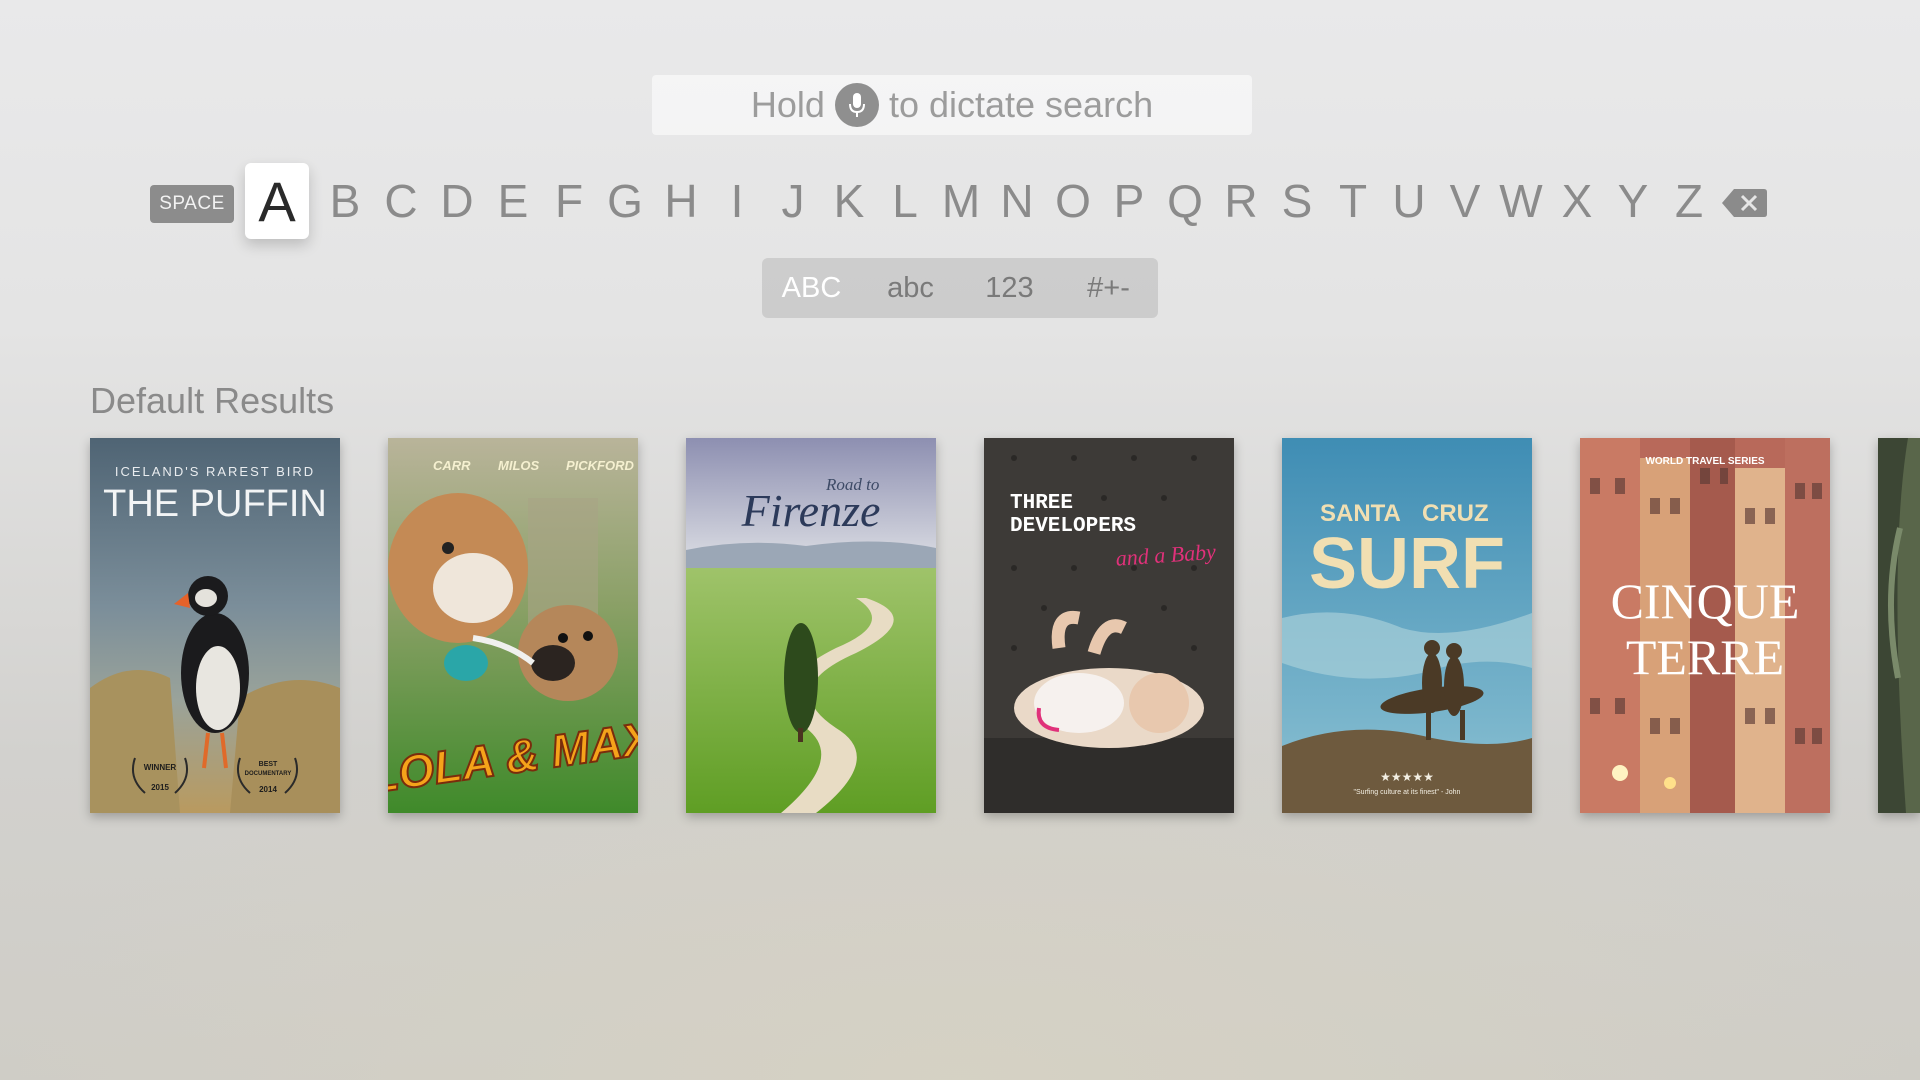  I want to click on key-j: J, so click(793, 201).